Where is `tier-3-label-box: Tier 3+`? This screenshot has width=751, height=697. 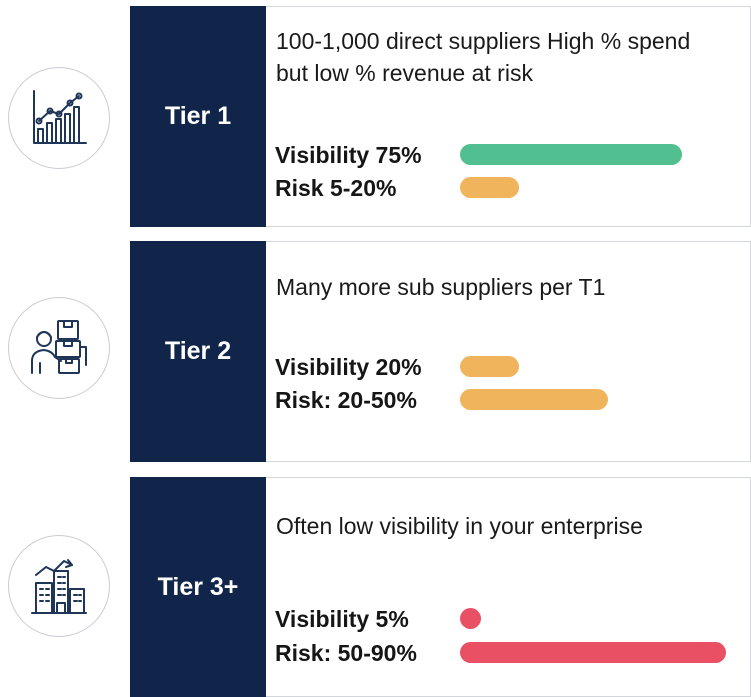
tier-3-label-box: Tier 3+ is located at coordinates (198, 587).